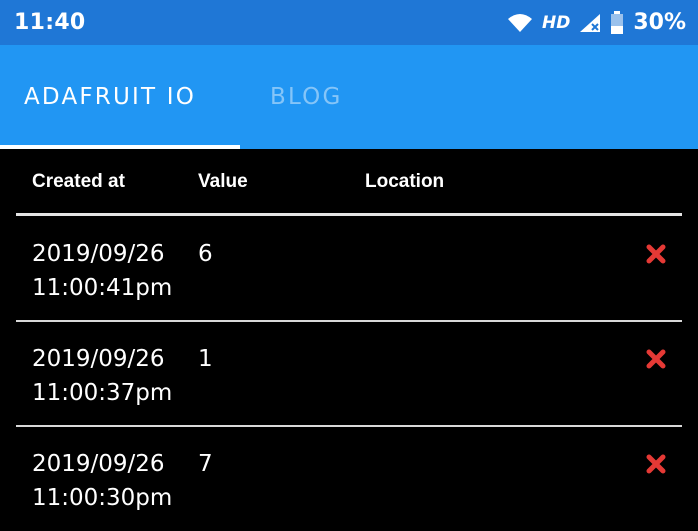  I want to click on created-time: 11:00:30pm, so click(102, 498).